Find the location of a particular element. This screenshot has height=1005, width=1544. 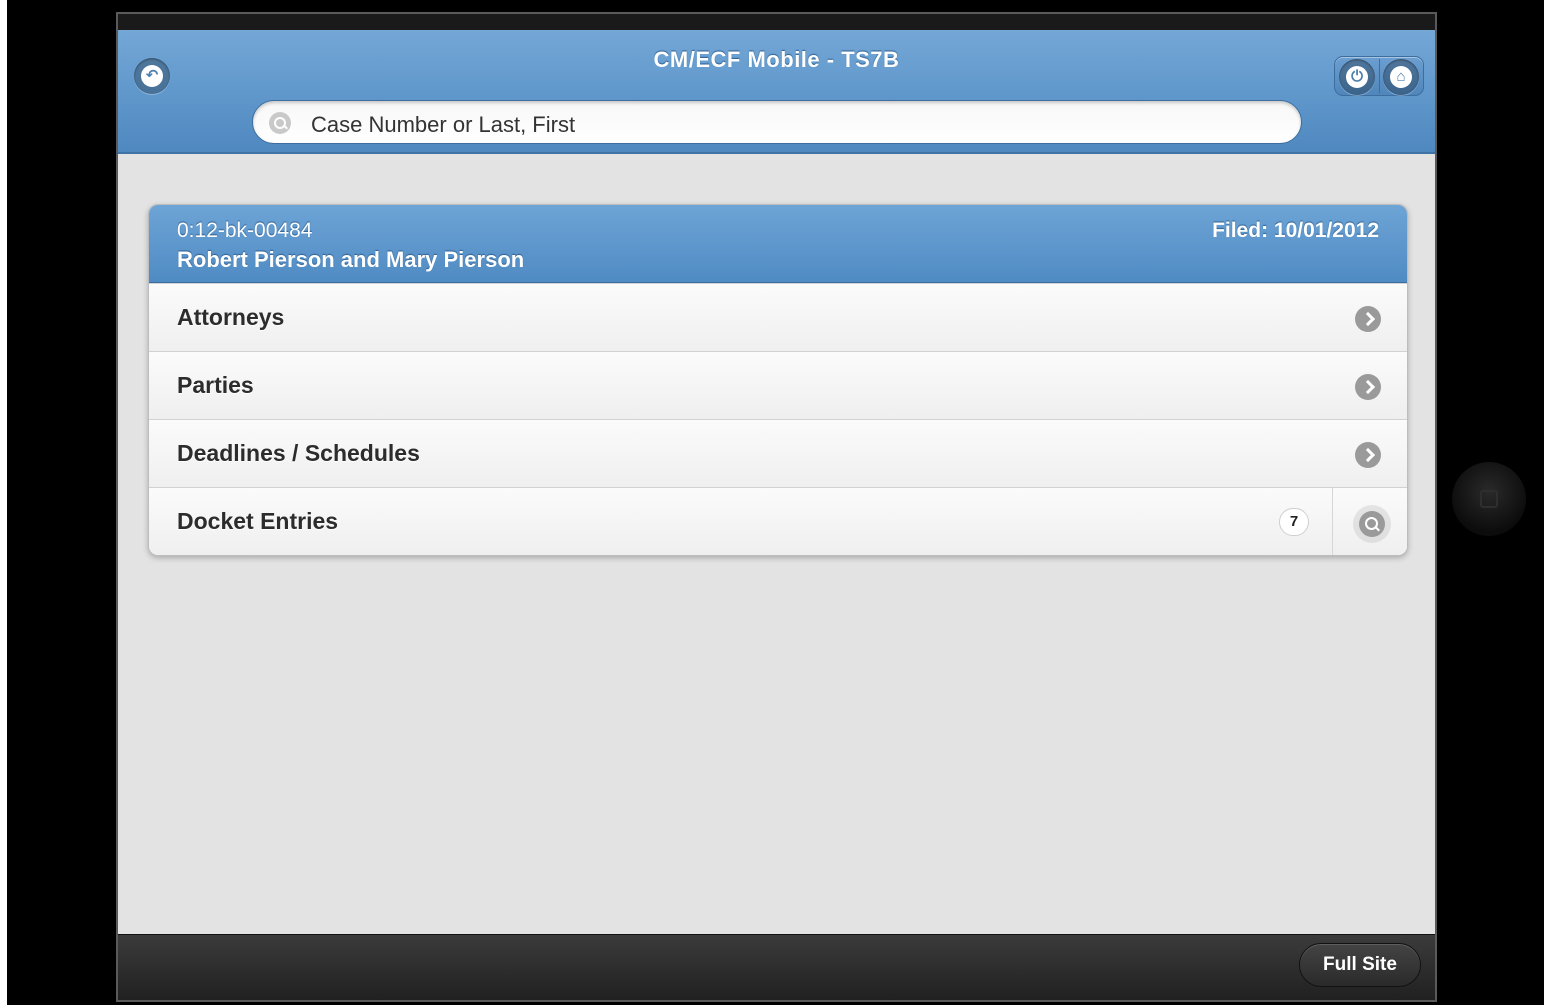

app-footer: Full Site is located at coordinates (776, 967).